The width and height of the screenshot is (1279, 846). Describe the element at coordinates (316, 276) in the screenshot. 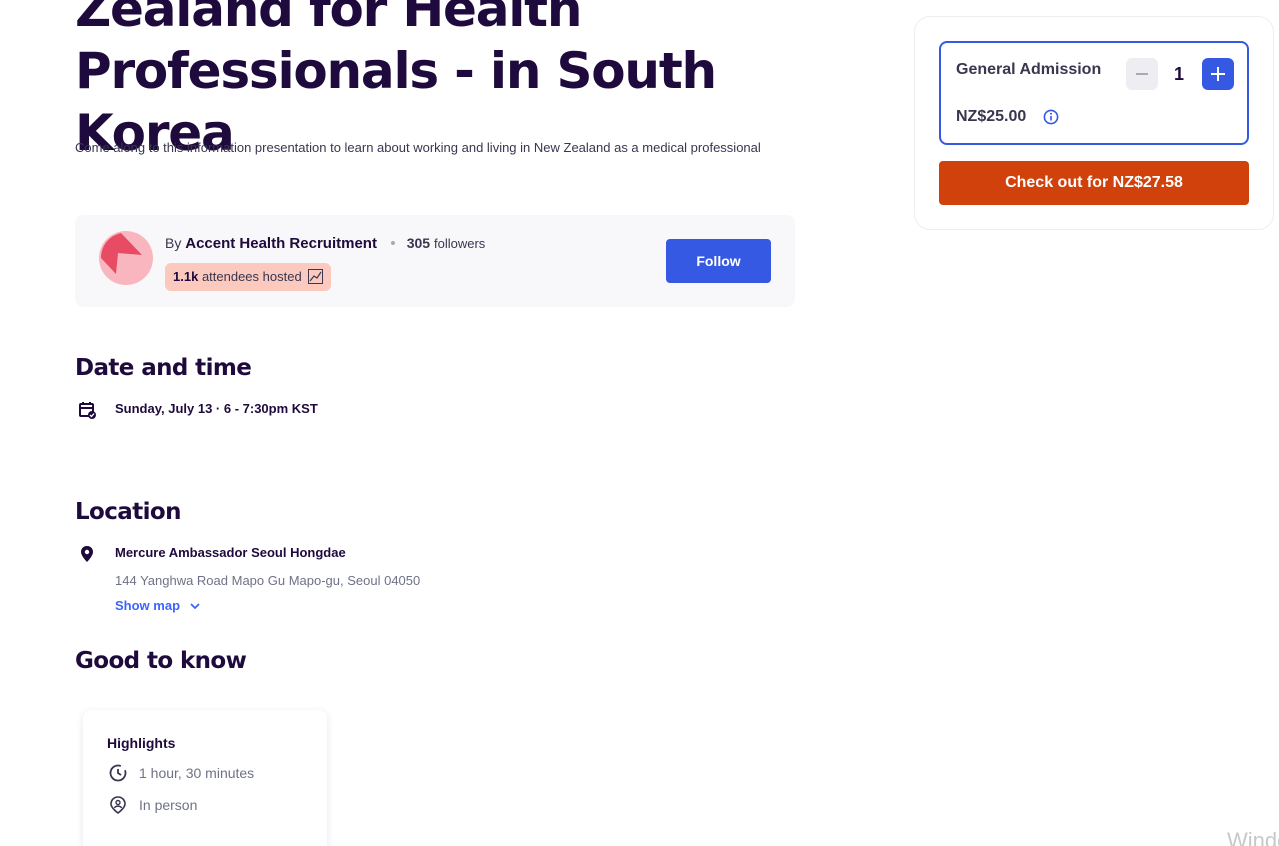

I see `trend-chart-icon` at that location.